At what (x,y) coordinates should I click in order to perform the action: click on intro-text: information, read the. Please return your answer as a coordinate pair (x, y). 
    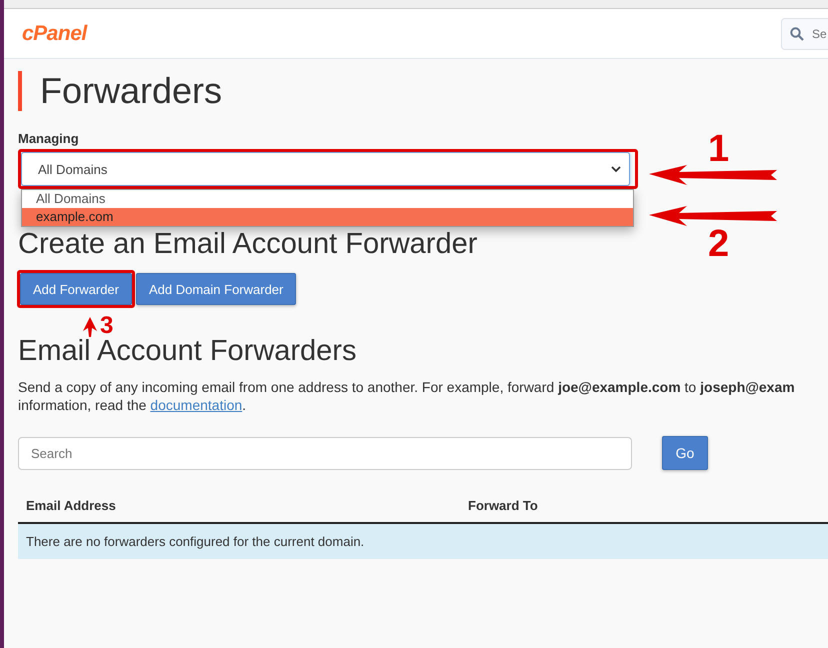
    Looking at the image, I should click on (83, 405).